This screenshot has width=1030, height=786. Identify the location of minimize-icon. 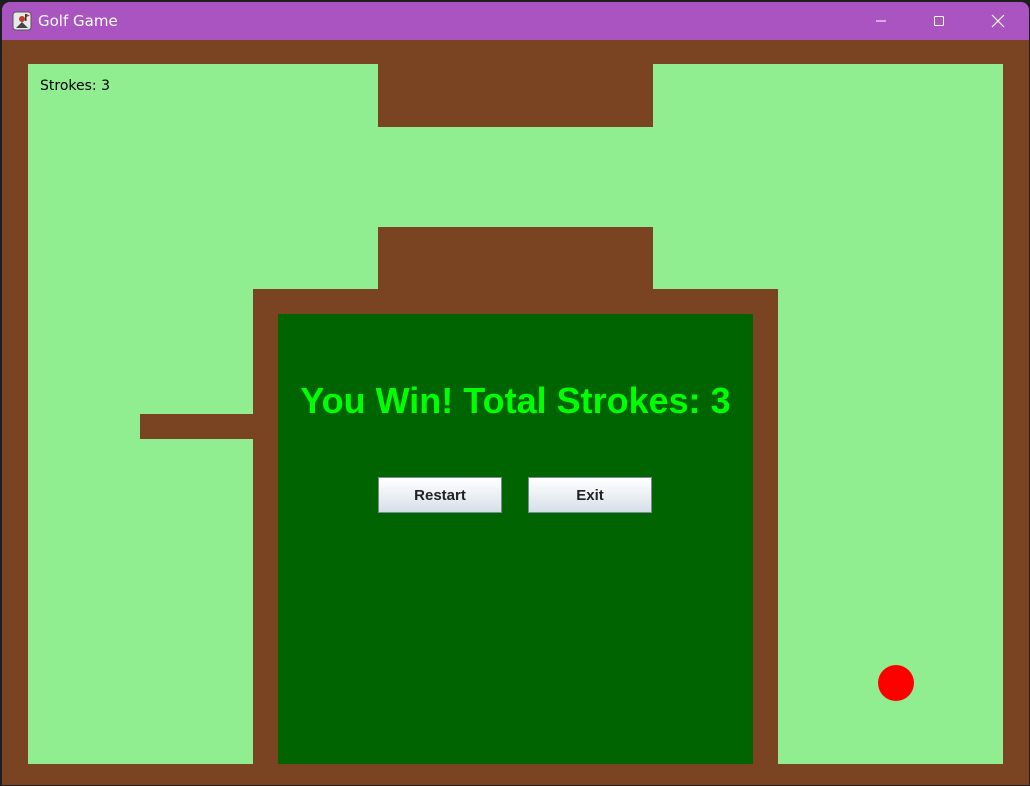
(881, 21).